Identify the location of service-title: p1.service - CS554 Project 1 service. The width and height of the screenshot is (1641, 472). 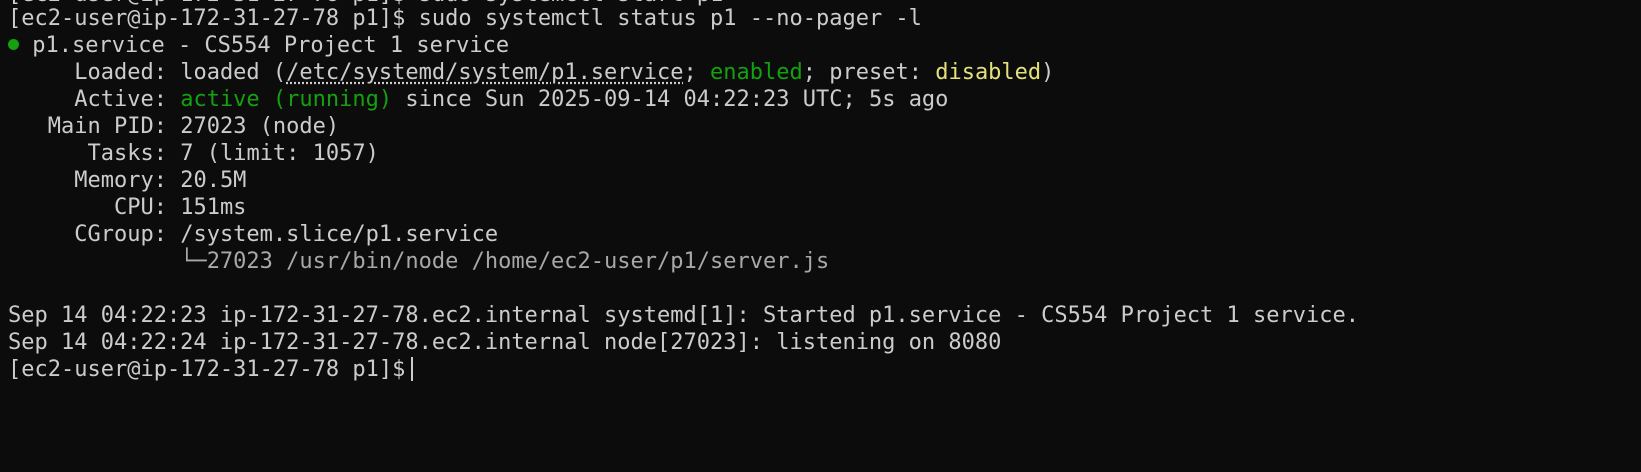
(271, 45).